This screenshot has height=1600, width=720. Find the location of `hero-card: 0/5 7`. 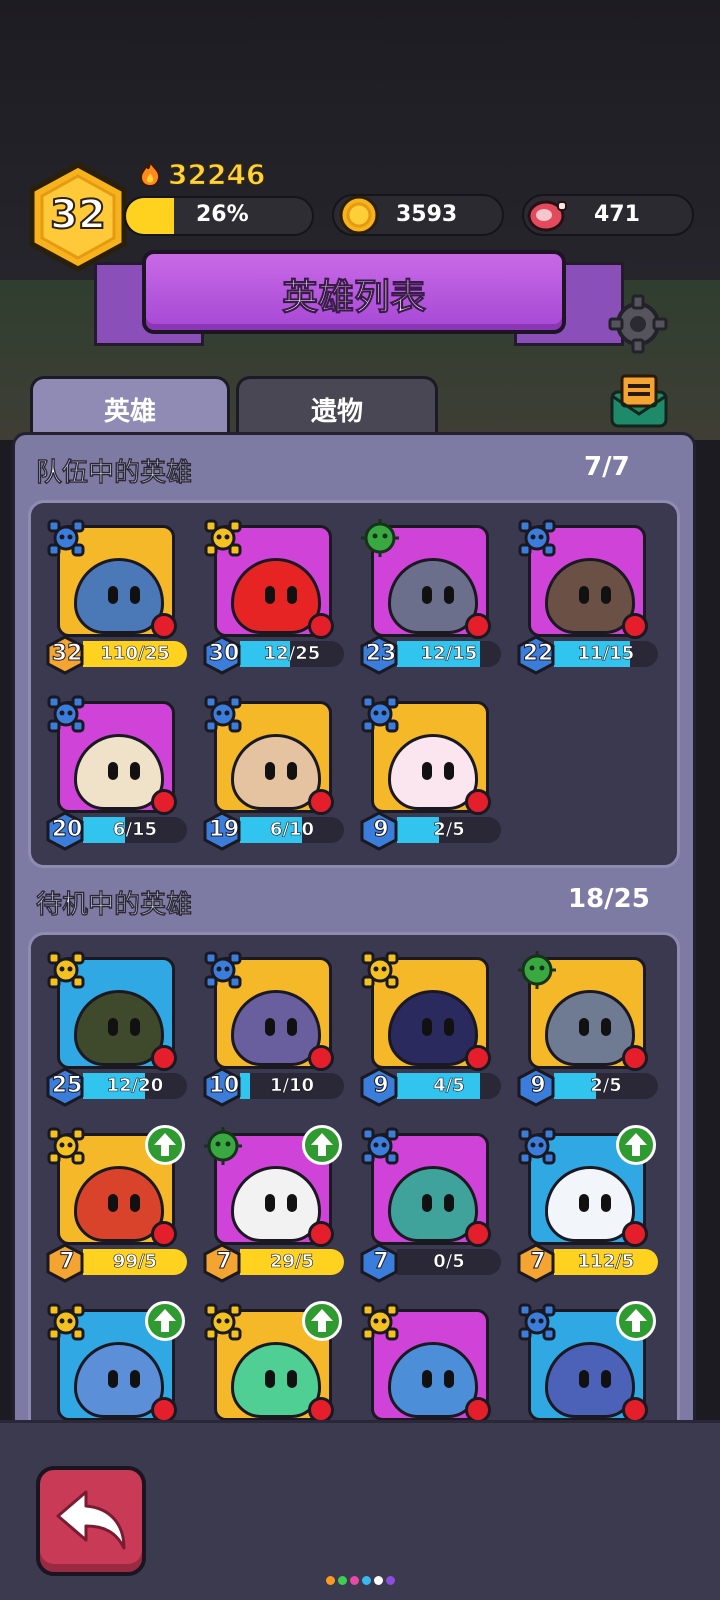

hero-card: 0/5 7 is located at coordinates (430, 1204).